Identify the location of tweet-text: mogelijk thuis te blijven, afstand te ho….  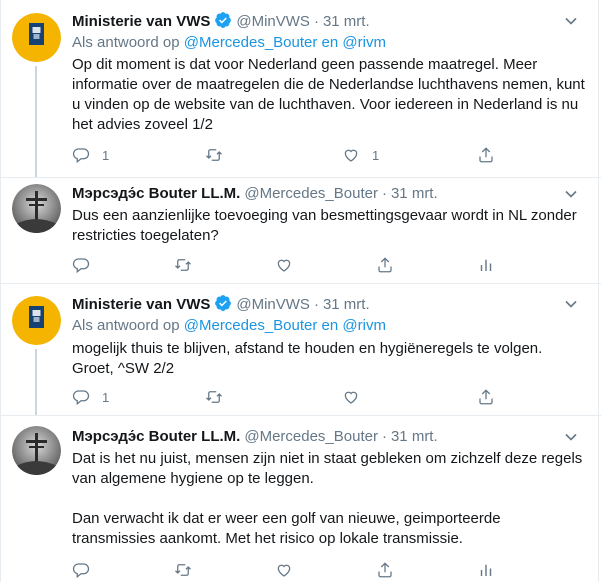
(307, 358).